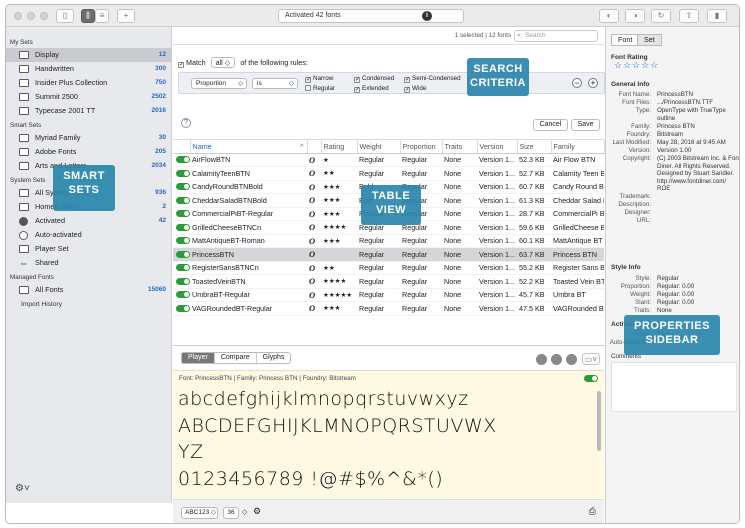 Image resolution: width=745 pixels, height=528 pixels. What do you see at coordinates (556, 359) in the screenshot?
I see `play-icon` at bounding box center [556, 359].